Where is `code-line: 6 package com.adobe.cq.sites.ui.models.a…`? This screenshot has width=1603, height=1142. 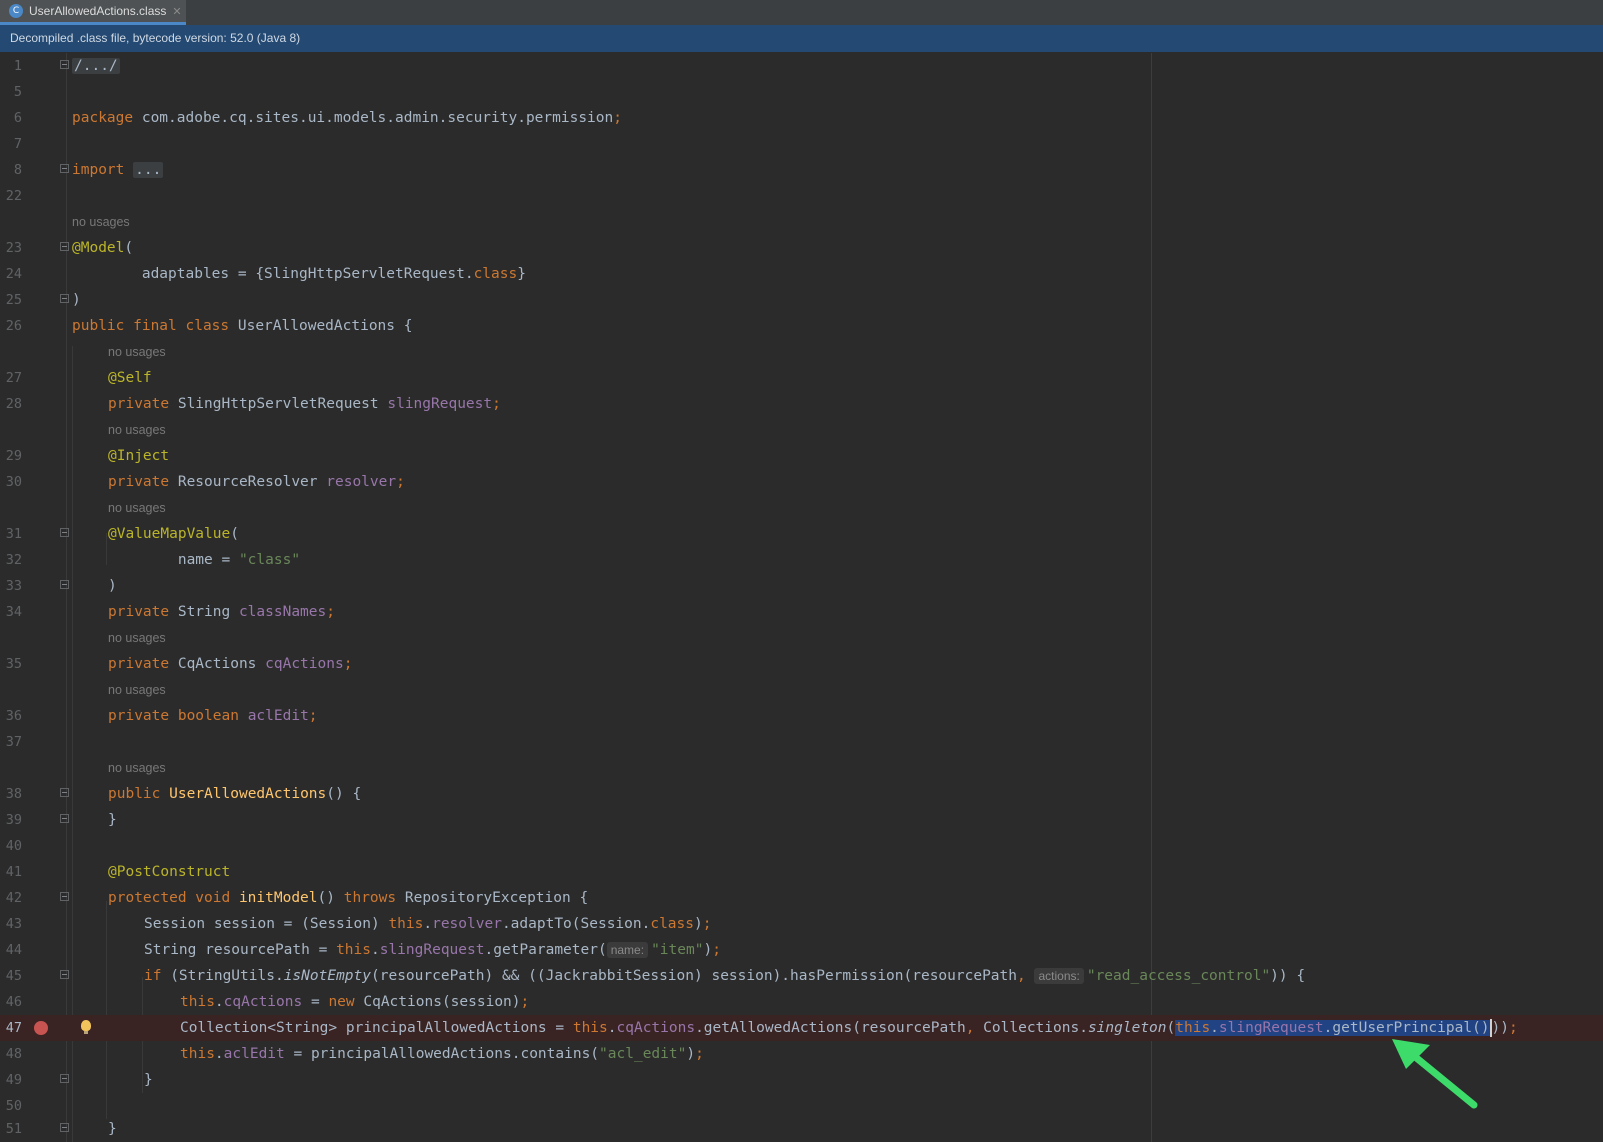
code-line: 6 package com.adobe.cq.sites.ui.models.a… is located at coordinates (801, 118).